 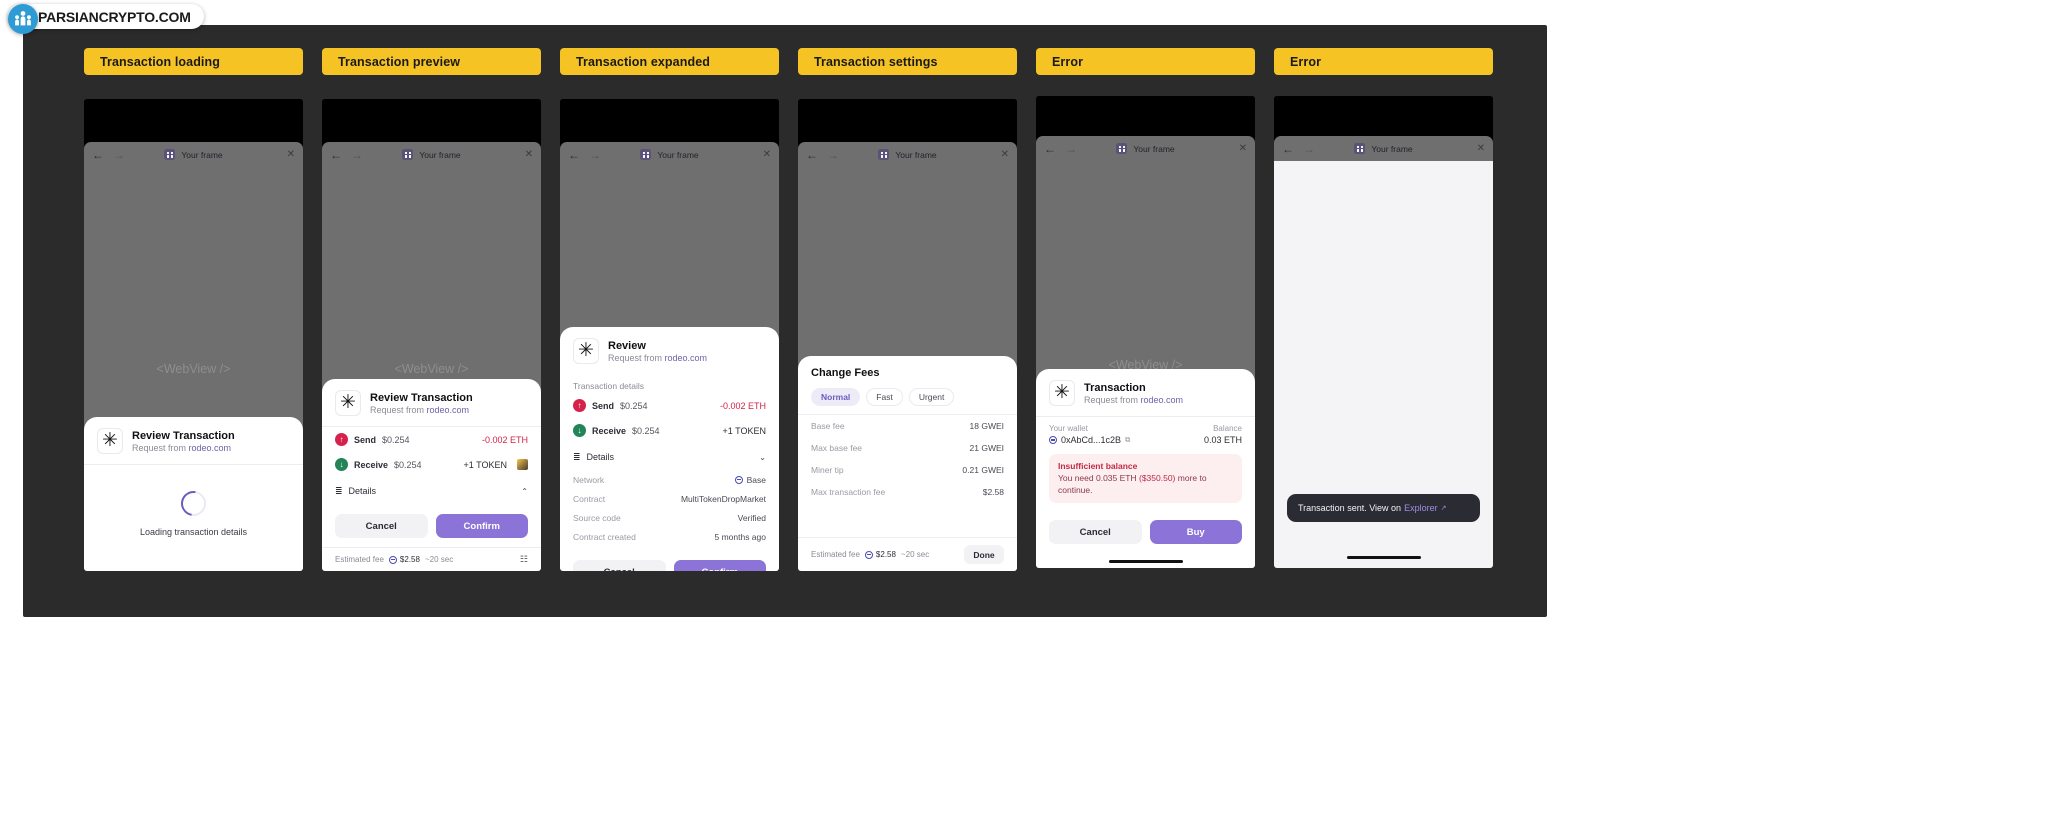 I want to click on panel-header-label: Transaction preview, so click(x=431, y=61).